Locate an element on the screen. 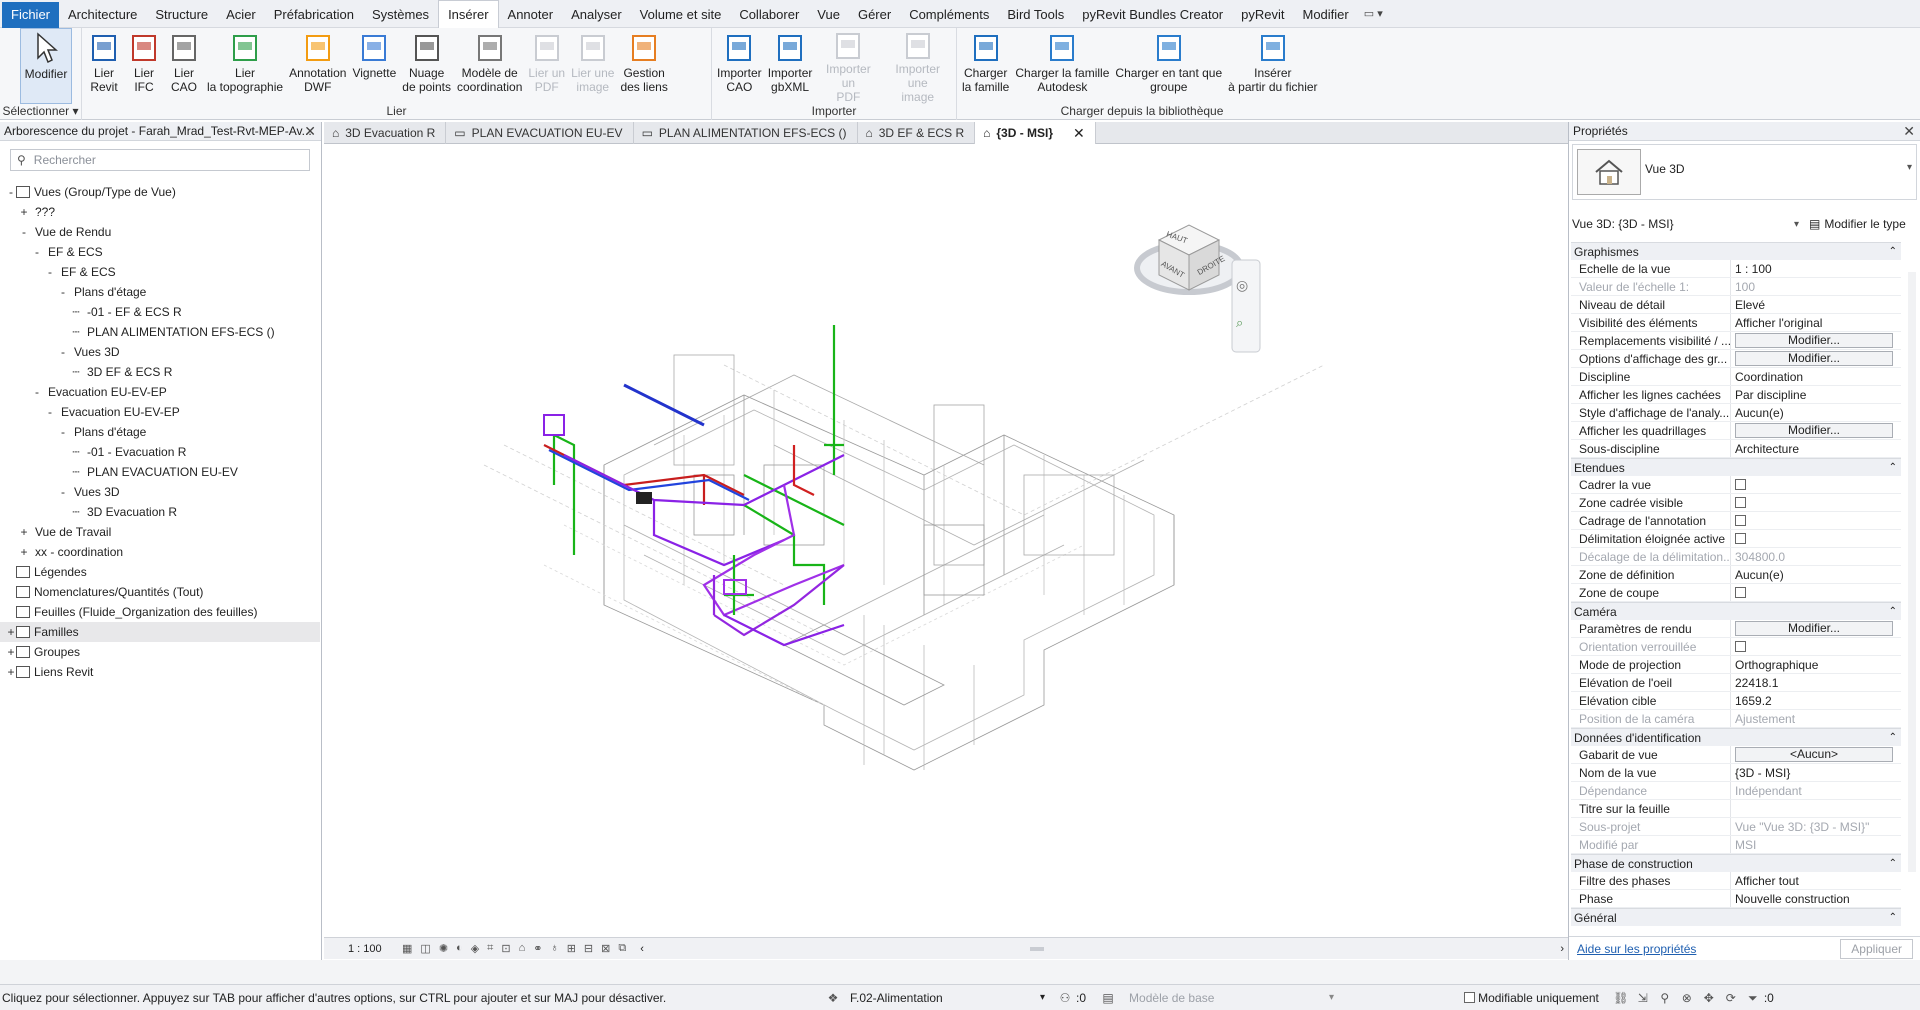 Image resolution: width=1920 pixels, height=1010 pixels. property-value: Orthographique is located at coordinates (1816, 664).